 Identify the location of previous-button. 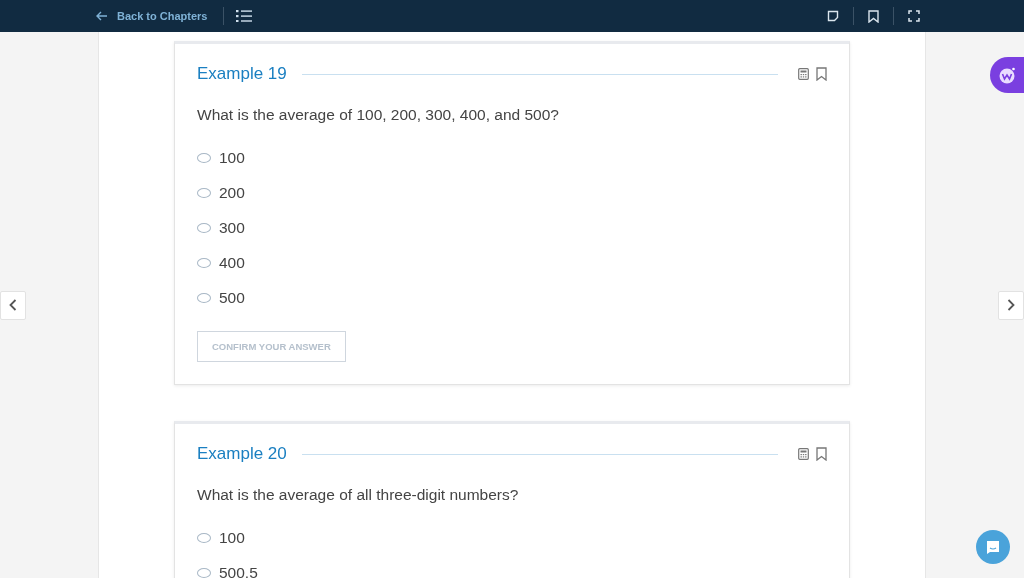
(13, 305).